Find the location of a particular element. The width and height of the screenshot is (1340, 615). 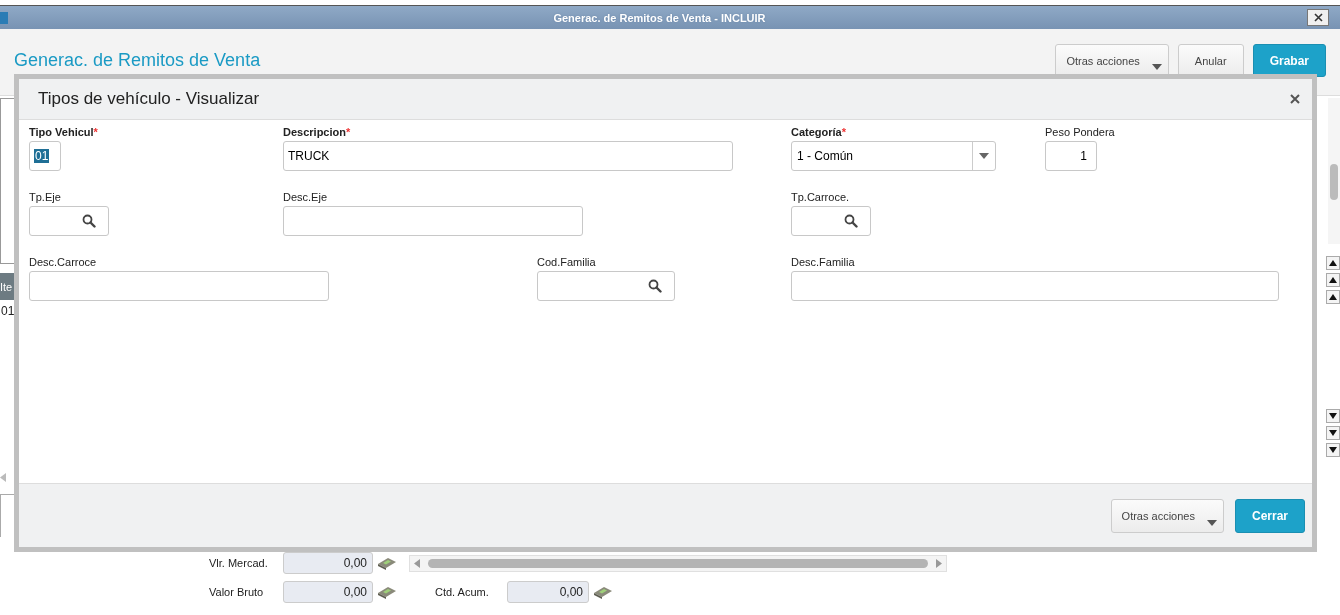

field-label: Cod.Familia is located at coordinates (567, 263).